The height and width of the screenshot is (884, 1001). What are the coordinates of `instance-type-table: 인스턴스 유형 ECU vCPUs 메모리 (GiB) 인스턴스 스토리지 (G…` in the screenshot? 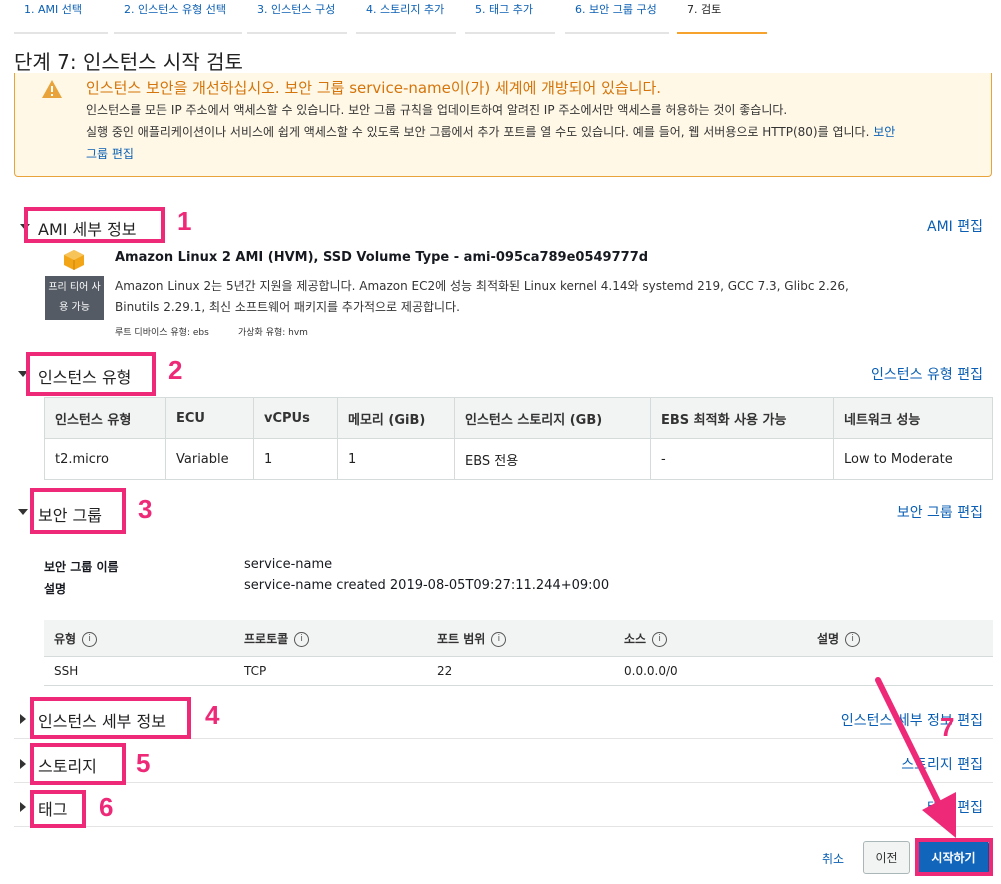 It's located at (518, 438).